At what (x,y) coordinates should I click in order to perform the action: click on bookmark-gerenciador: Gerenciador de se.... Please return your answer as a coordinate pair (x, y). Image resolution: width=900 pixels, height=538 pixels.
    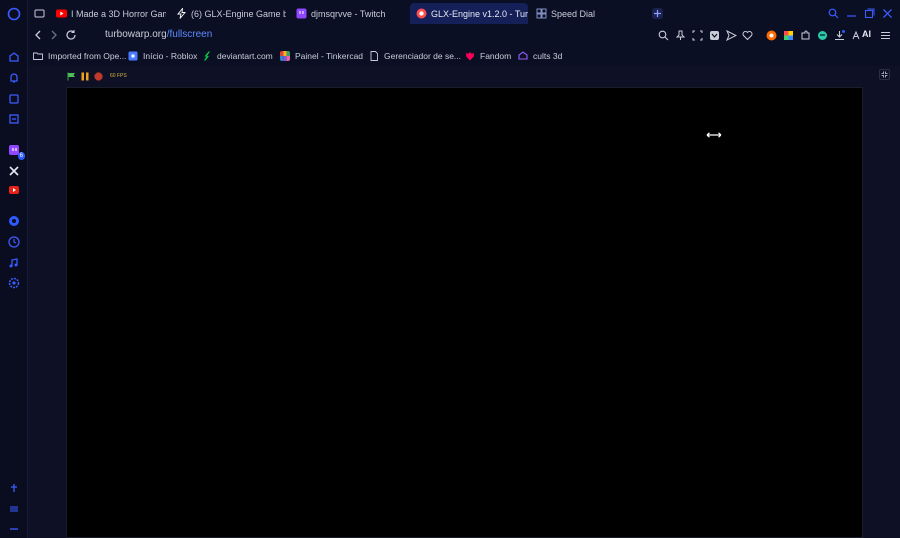
    Looking at the image, I should click on (415, 55).